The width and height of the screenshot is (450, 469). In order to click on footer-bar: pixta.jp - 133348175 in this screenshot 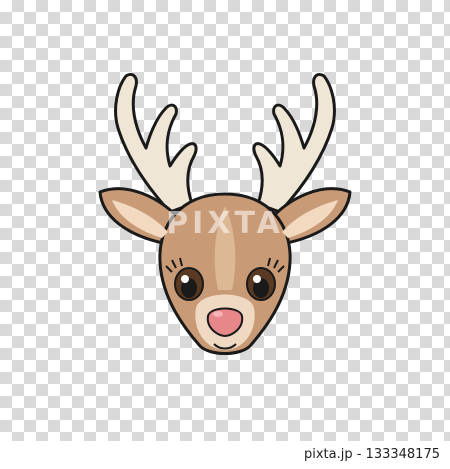, I will do `click(225, 455)`.